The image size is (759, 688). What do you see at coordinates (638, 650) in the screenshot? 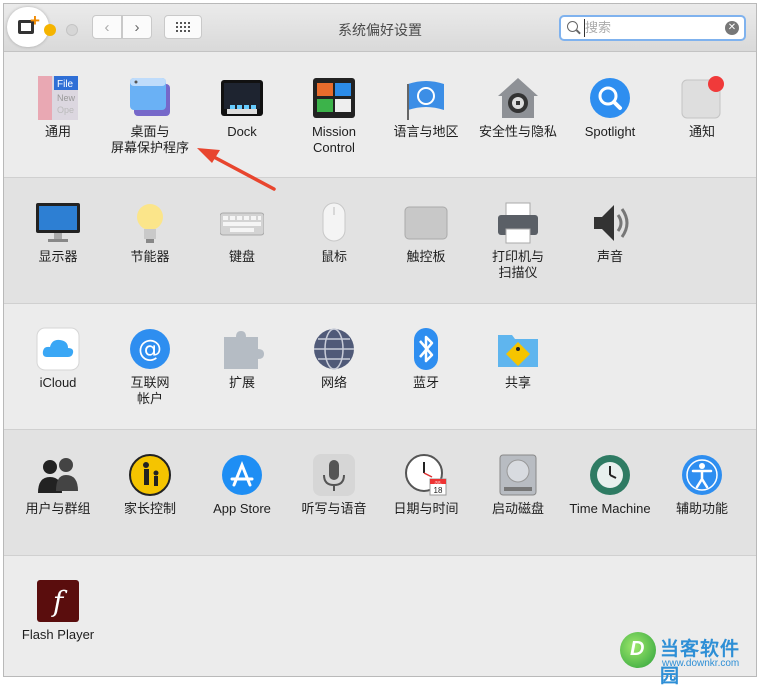
I see `watermark-logo` at bounding box center [638, 650].